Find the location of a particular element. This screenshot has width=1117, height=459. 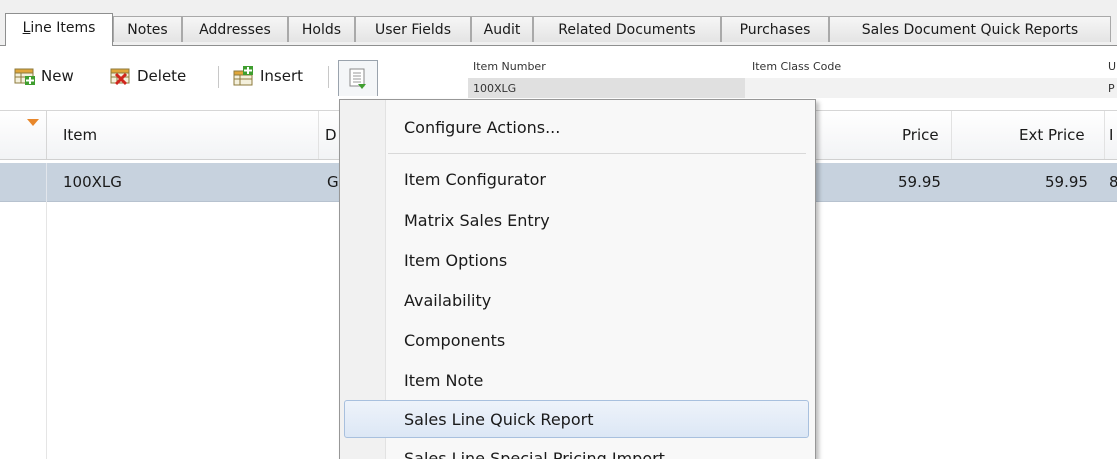

tab-purchases-label: Purchases is located at coordinates (775, 30).